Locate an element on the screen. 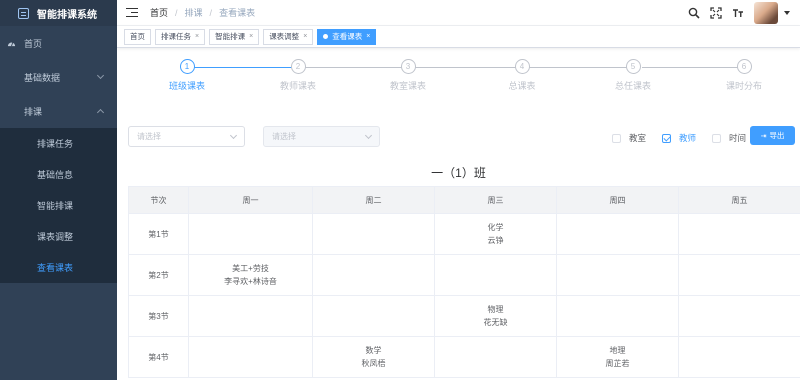  table-row: 第4节 数学 秋凤梧 地理 周芷若 is located at coordinates (464, 357).